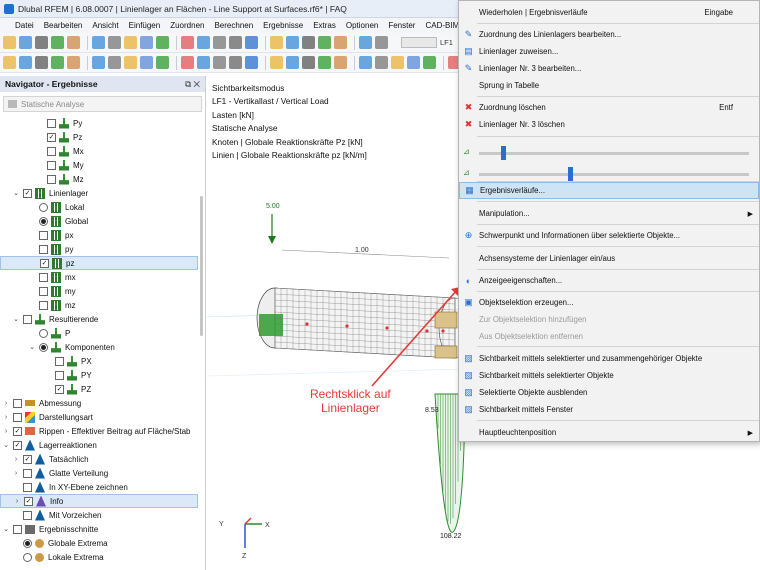 The image size is (760, 570). I want to click on context-menu-item: ✖ Linienlager Nr. 3 löschen, so click(609, 124).